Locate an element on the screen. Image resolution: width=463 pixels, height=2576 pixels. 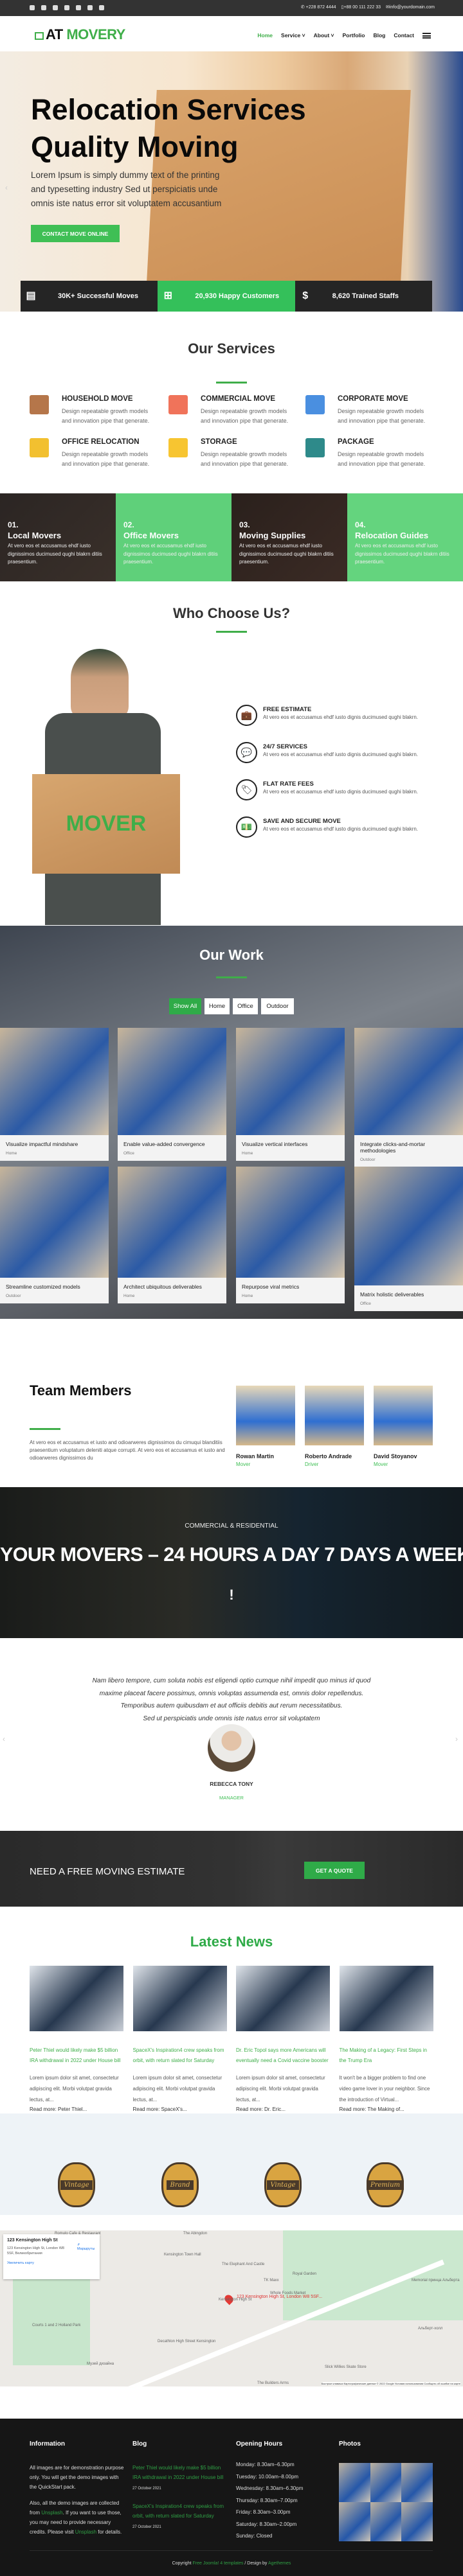
filter-outdoor: Outdoor is located at coordinates (277, 1006).